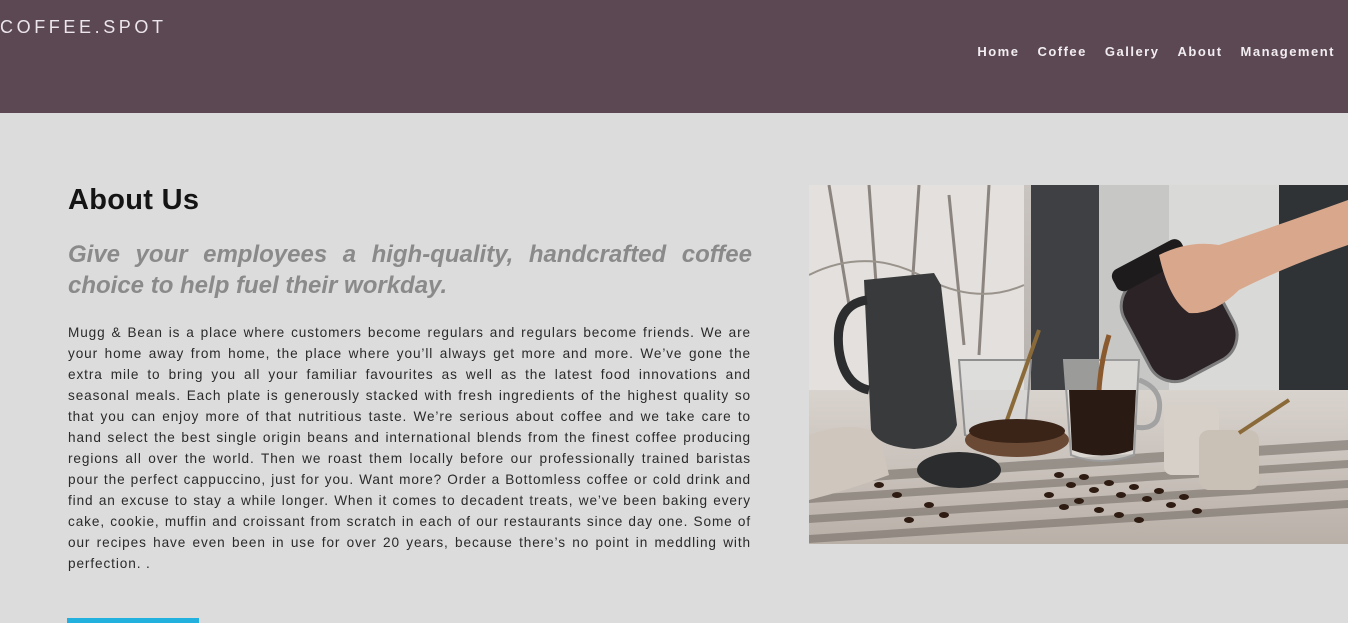 This screenshot has height=623, width=1348. Describe the element at coordinates (83, 27) in the screenshot. I see `site-logo: COFFEE.SPOT` at that location.